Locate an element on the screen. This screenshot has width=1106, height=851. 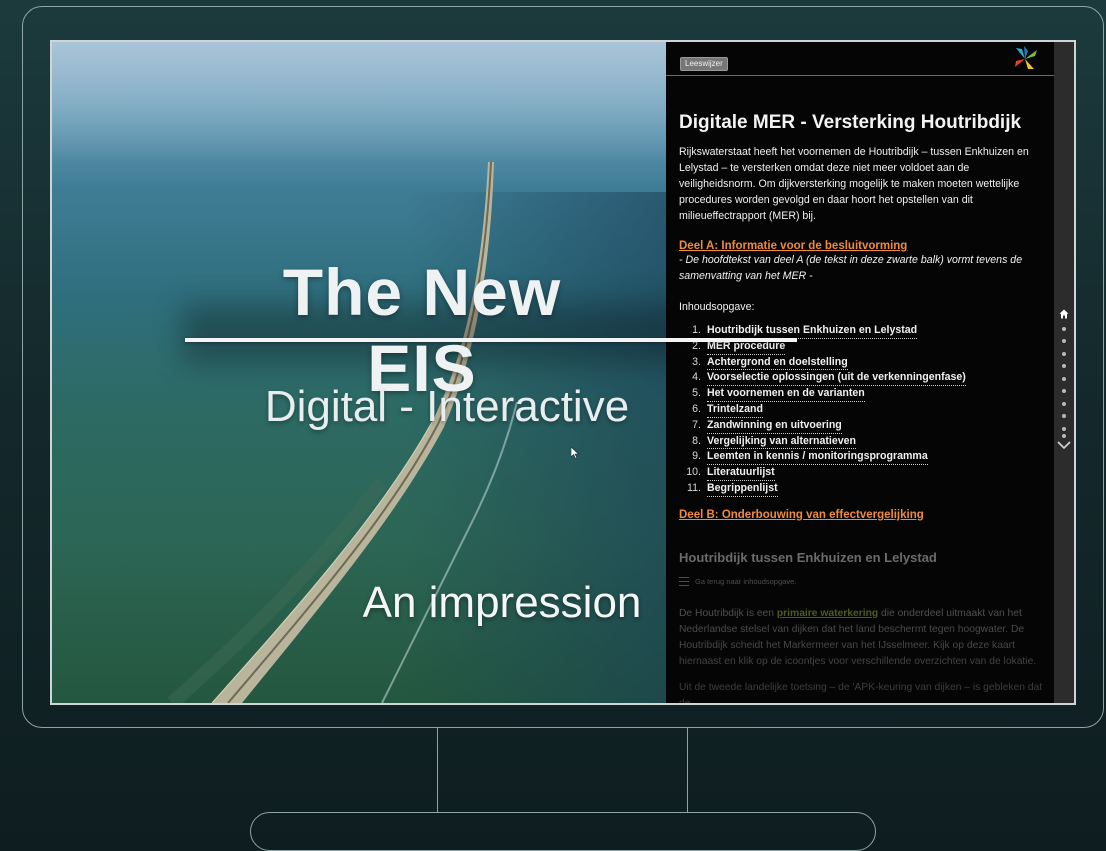
panel-toolbar: Leeswijzer is located at coordinates (860, 59).